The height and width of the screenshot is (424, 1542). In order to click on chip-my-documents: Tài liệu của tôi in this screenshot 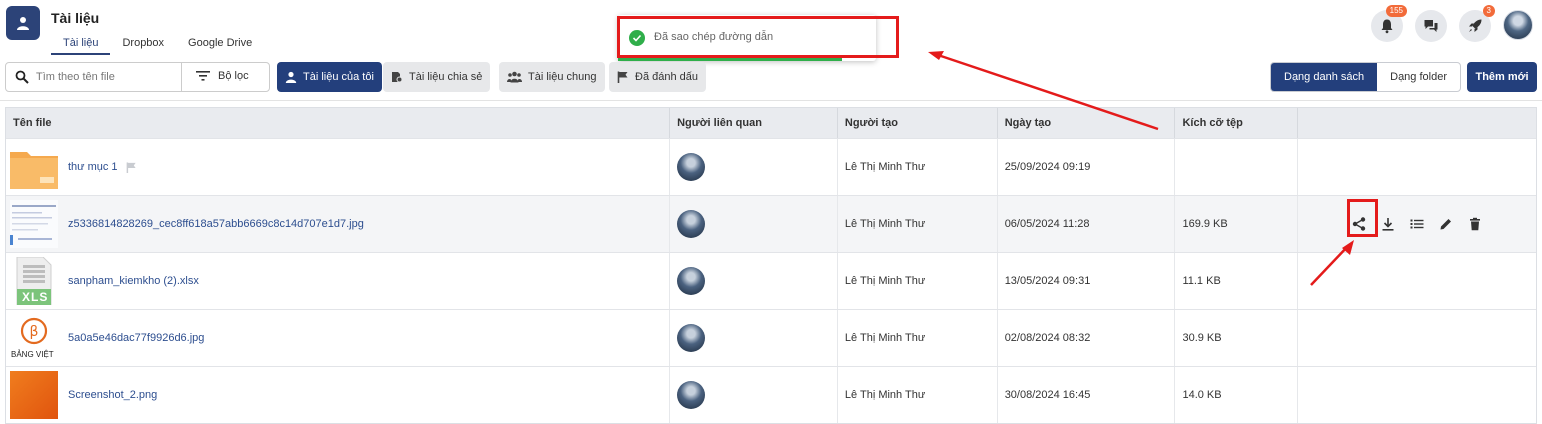, I will do `click(329, 77)`.